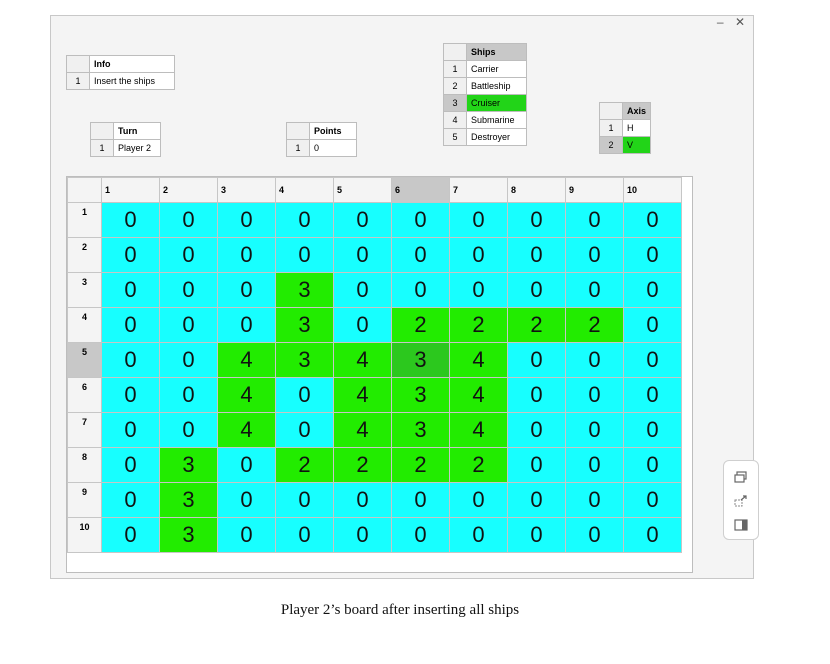  I want to click on row-header-2: 2, so click(84, 255).